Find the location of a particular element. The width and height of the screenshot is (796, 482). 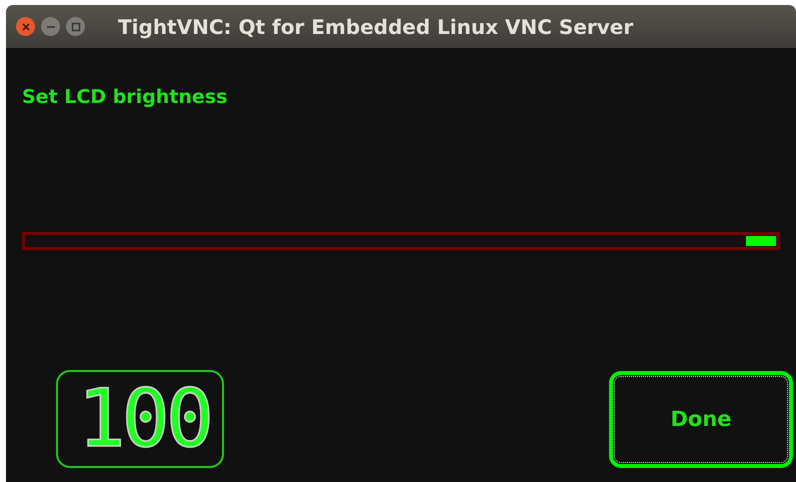

heading: Set LCD brightness is located at coordinates (125, 97).